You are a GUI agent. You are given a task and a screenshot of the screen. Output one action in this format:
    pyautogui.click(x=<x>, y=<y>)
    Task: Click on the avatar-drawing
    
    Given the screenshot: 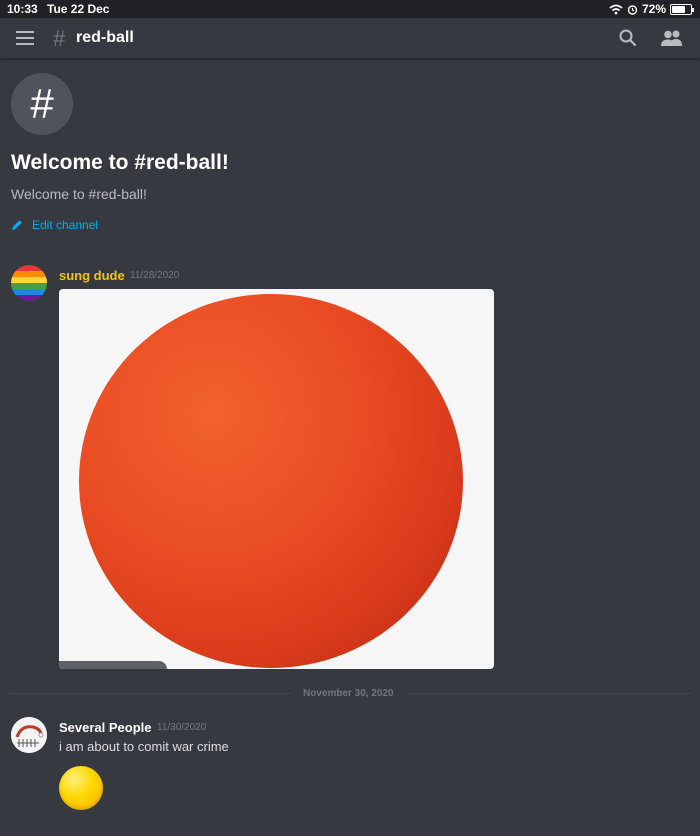 What is the action you would take?
    pyautogui.click(x=29, y=735)
    